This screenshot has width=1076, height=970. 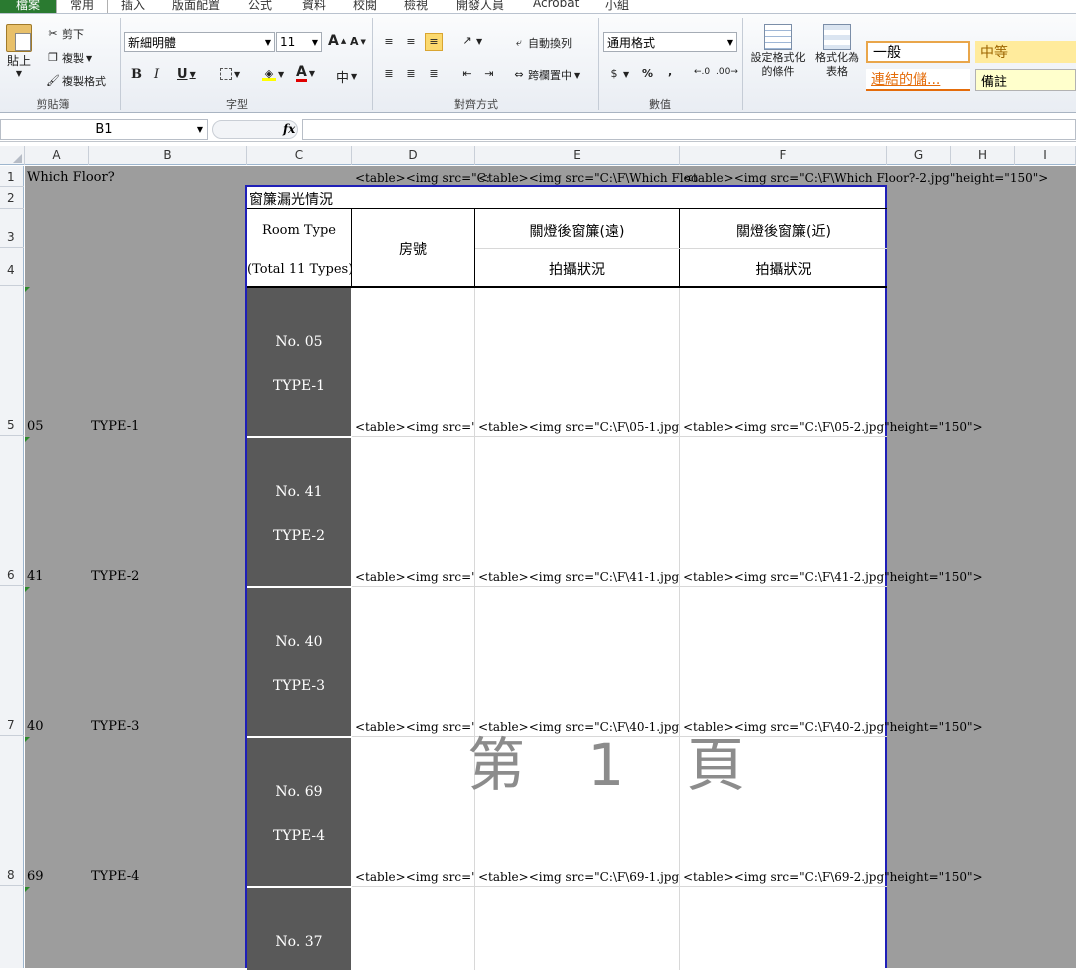 What do you see at coordinates (299, 269) in the screenshot?
I see `total-types-header: (Total 11 Types)` at bounding box center [299, 269].